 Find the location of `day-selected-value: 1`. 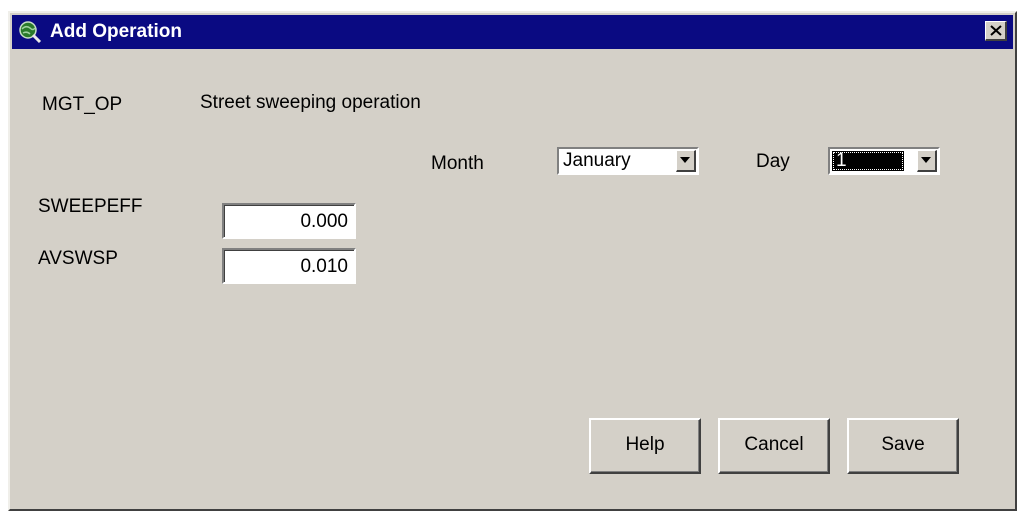

day-selected-value: 1 is located at coordinates (868, 160).